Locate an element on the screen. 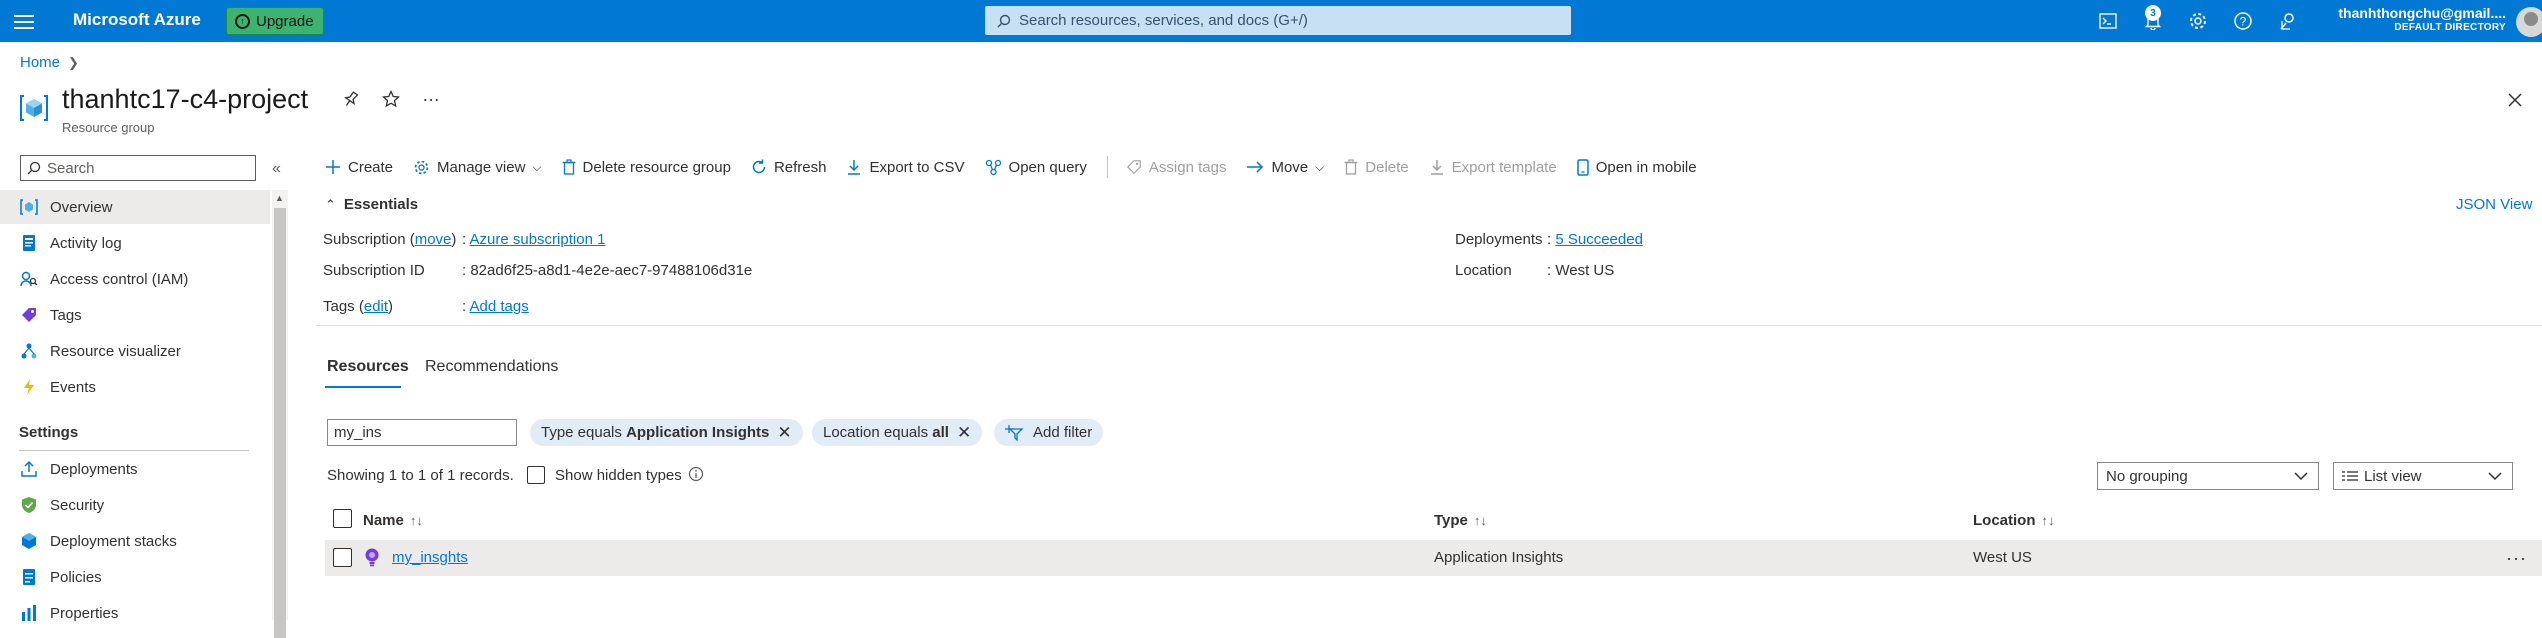 Image resolution: width=2542 pixels, height=638 pixels. add-filter-button: Add filter is located at coordinates (1049, 432).